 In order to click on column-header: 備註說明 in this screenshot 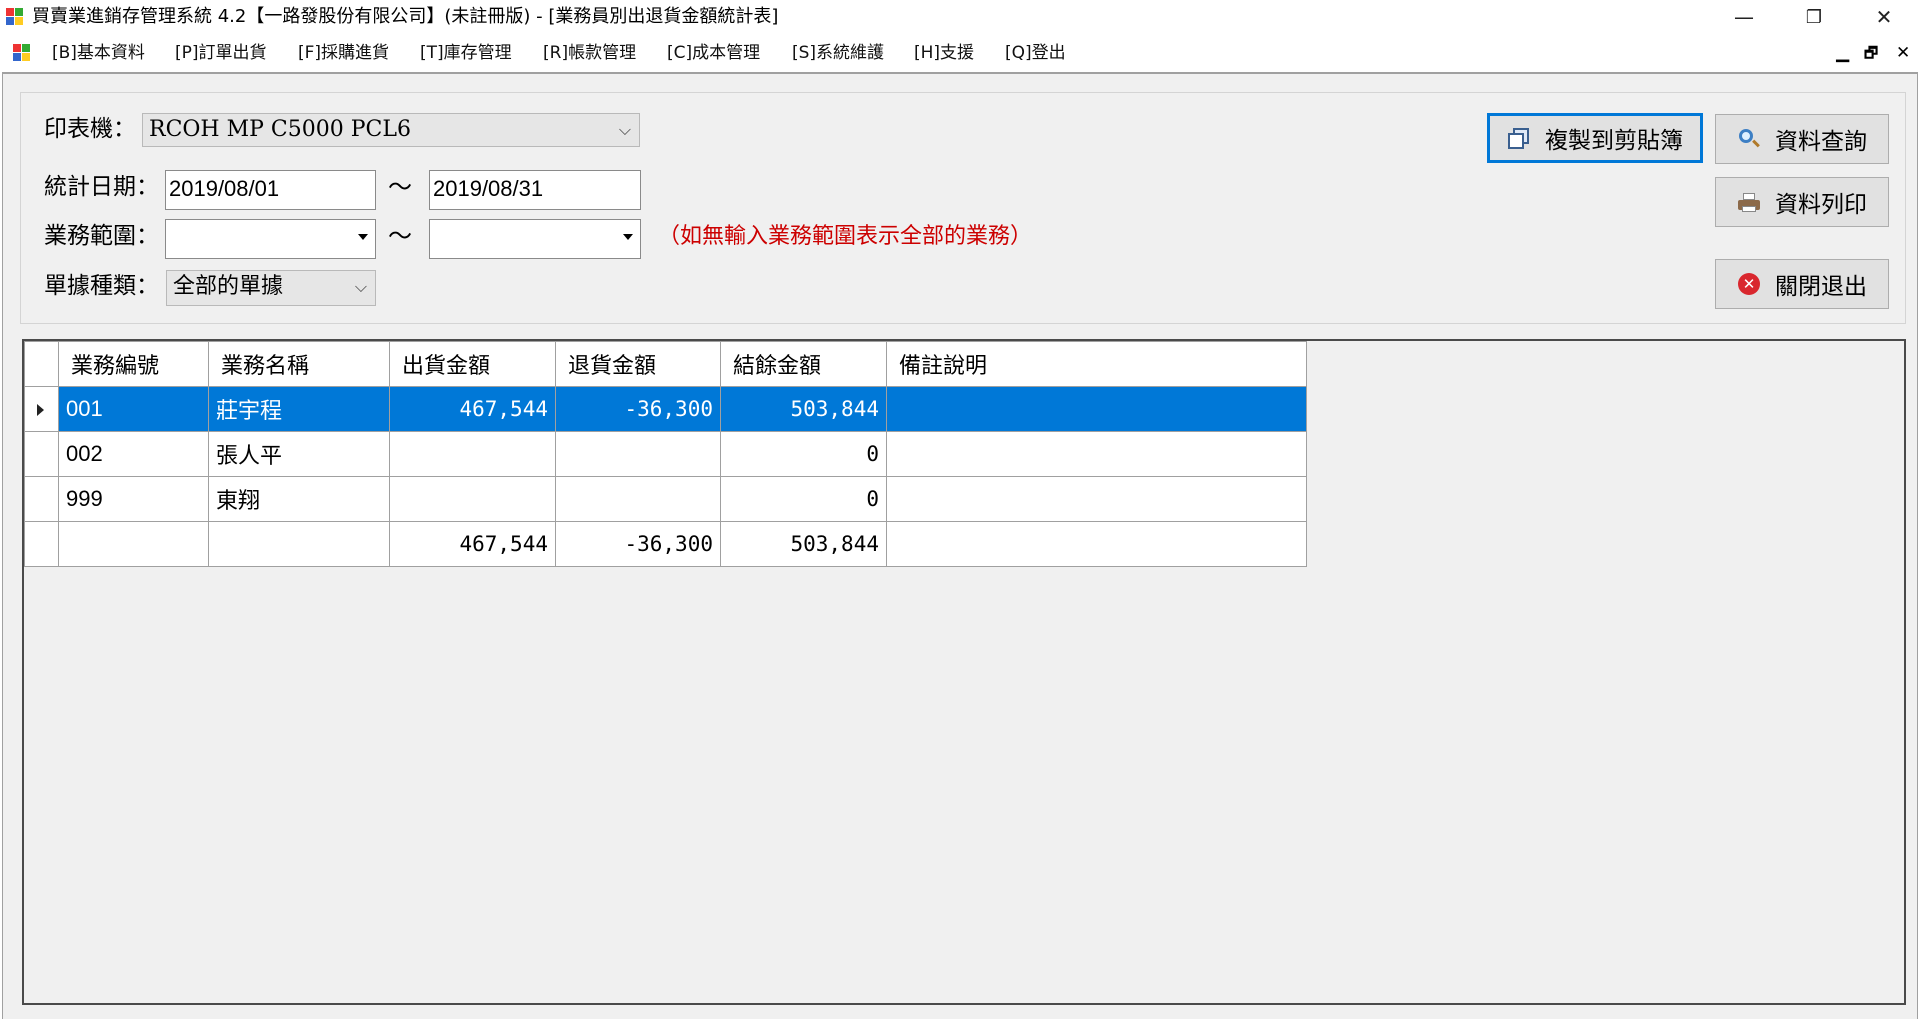, I will do `click(1096, 364)`.